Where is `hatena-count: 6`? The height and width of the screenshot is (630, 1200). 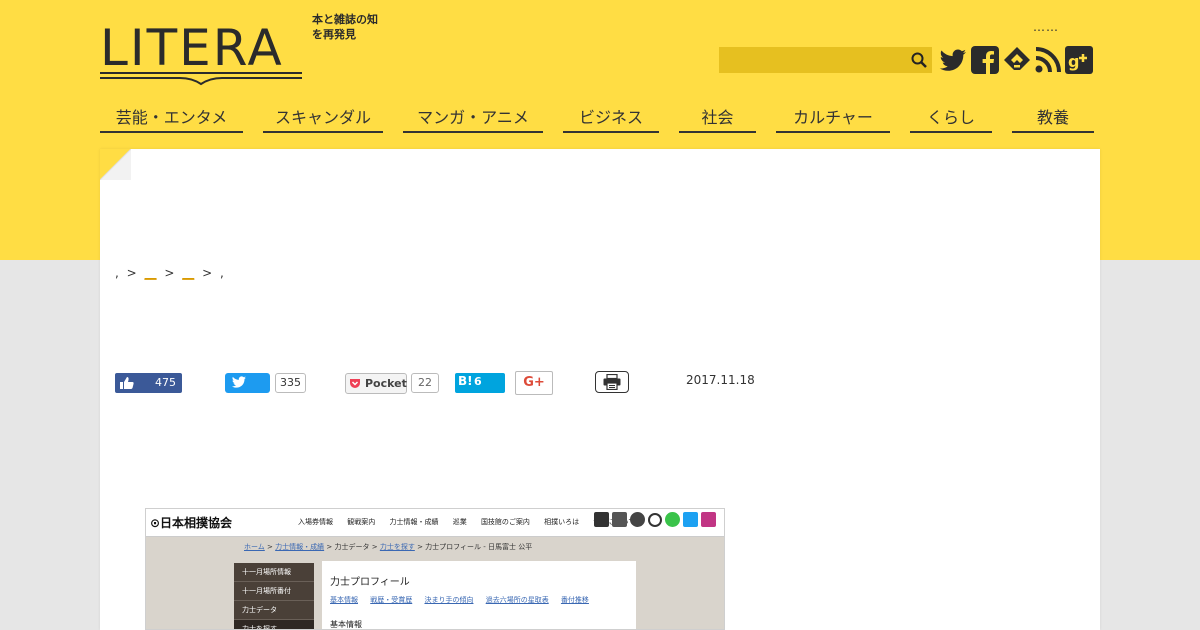 hatena-count: 6 is located at coordinates (478, 381).